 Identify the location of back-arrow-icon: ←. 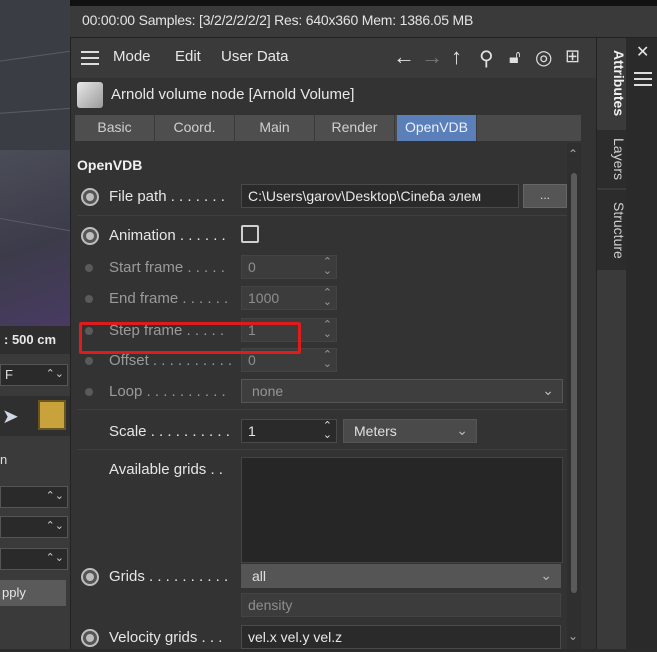
(404, 57).